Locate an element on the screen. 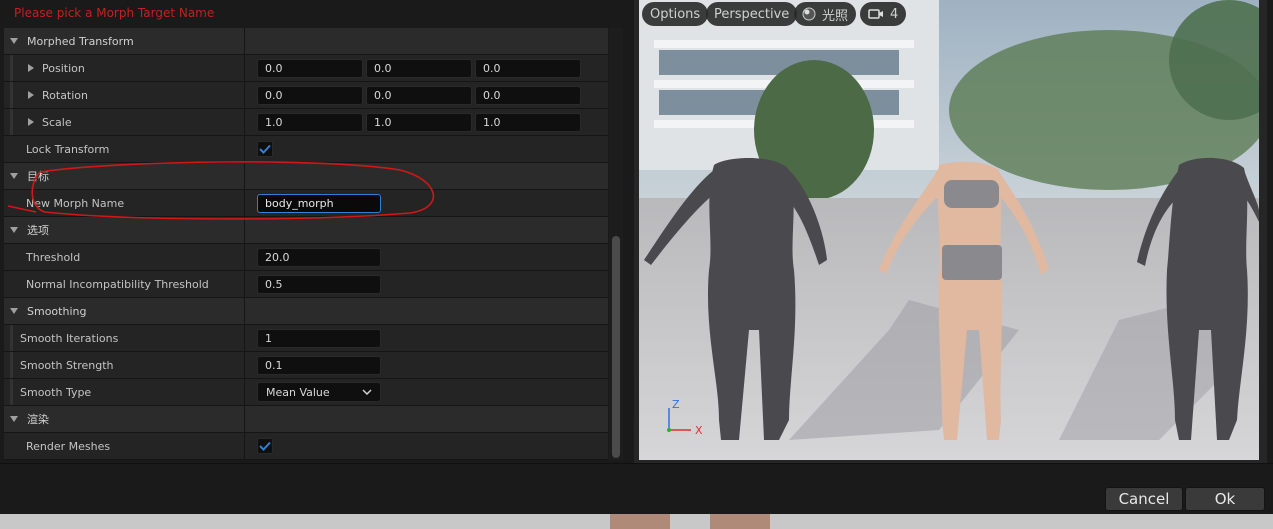 Image resolution: width=1273 pixels, height=529 pixels. cancel-button: Cancel is located at coordinates (1144, 499).